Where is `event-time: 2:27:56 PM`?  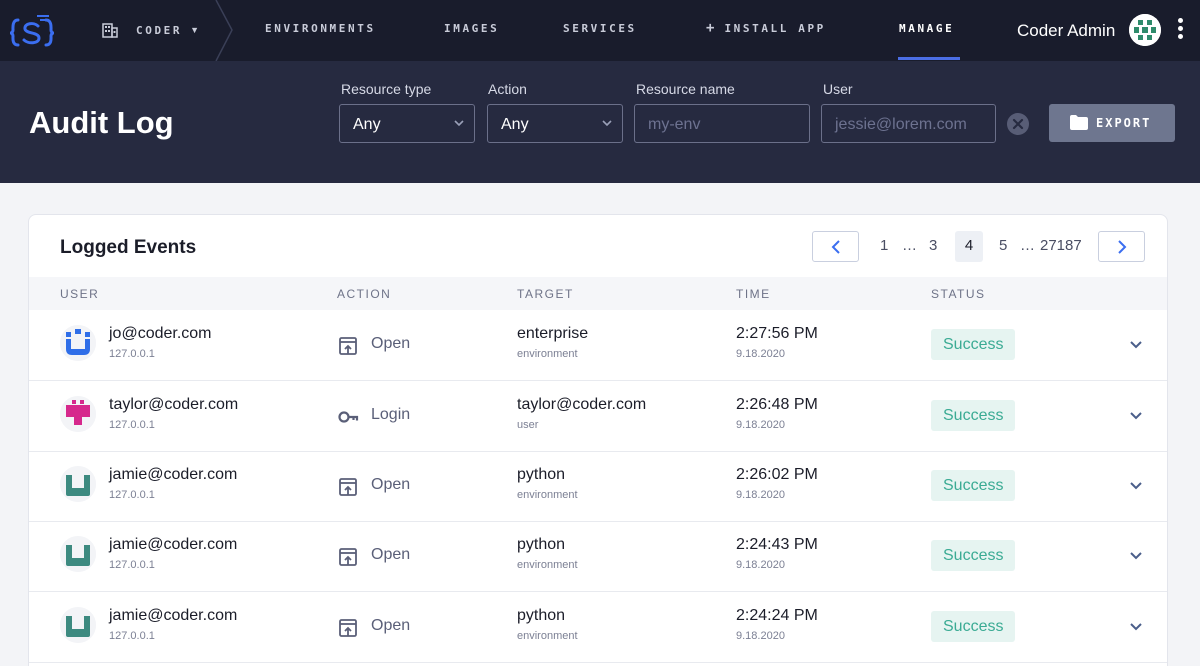 event-time: 2:27:56 PM is located at coordinates (777, 333).